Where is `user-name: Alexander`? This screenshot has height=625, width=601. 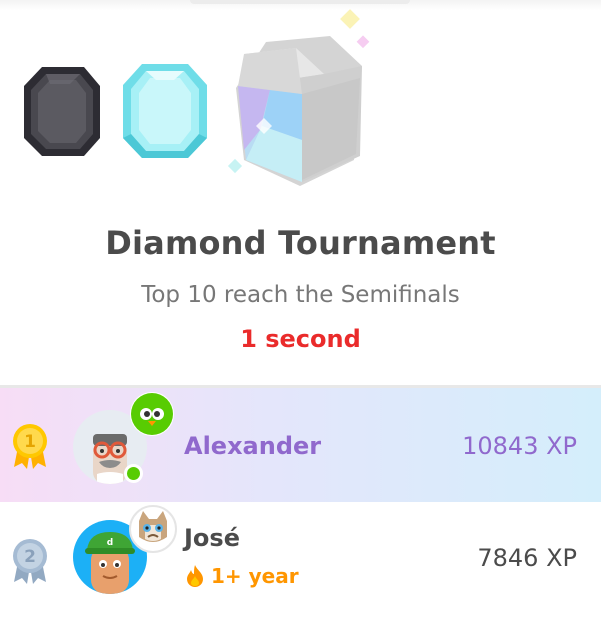
user-name: Alexander is located at coordinates (253, 446).